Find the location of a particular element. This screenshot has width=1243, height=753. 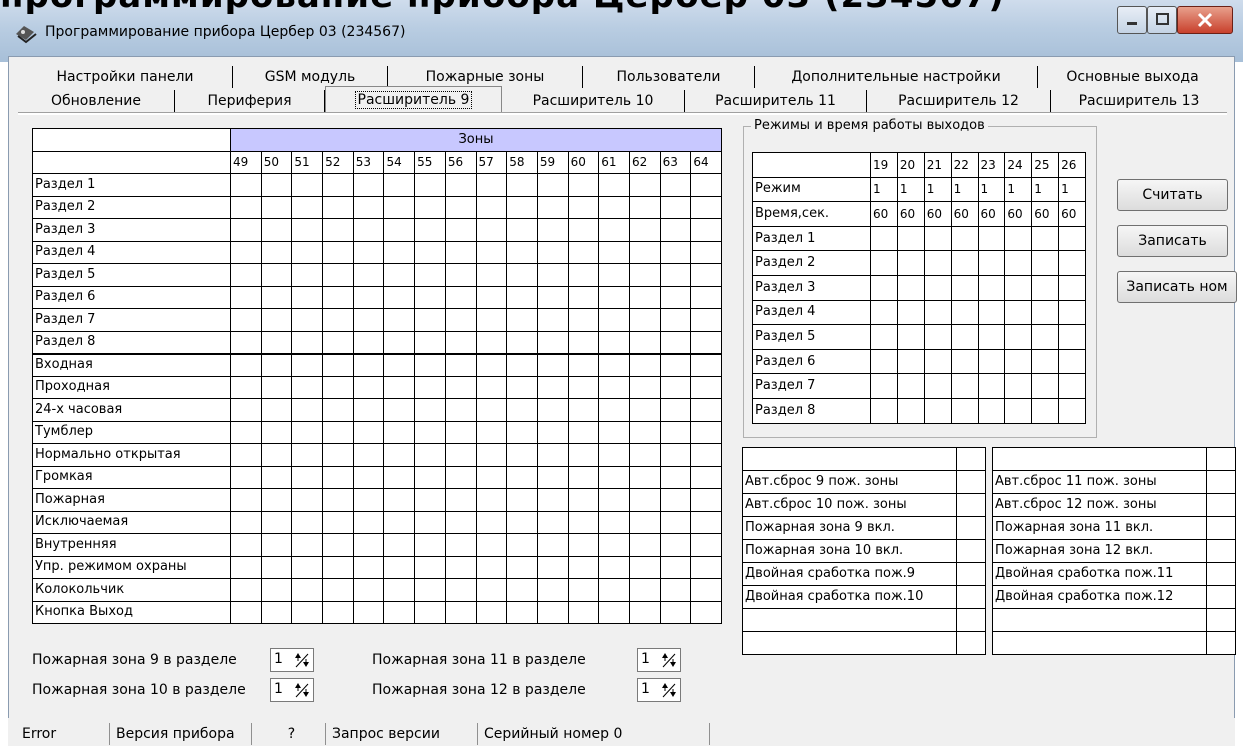

read-button: Считать is located at coordinates (1172, 195).